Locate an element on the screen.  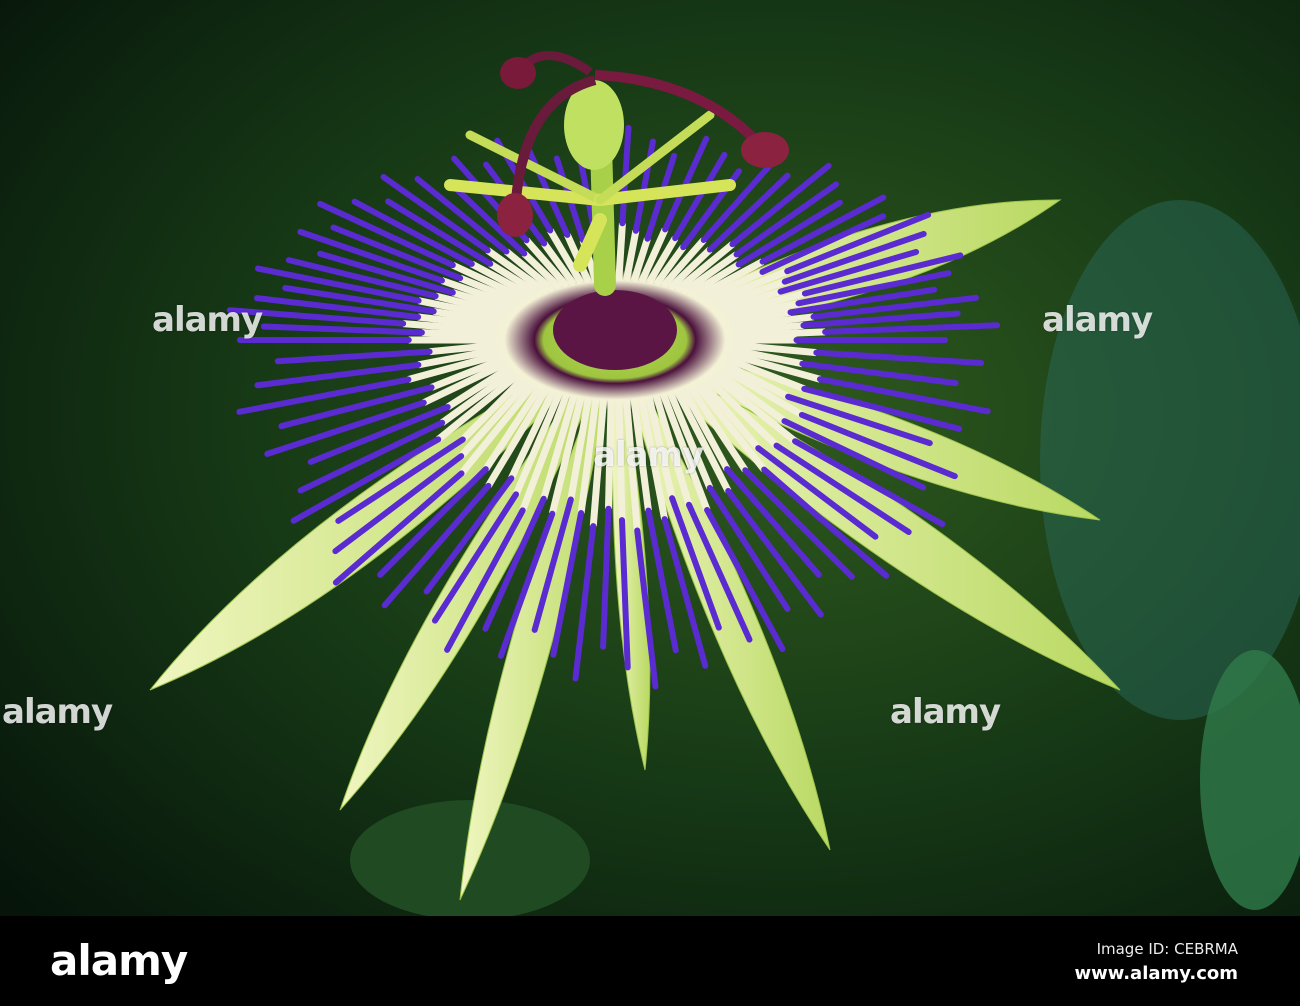
footer-bar: alamy Image ID: CEBRMA www.alamy.com is located at coordinates (650, 961).